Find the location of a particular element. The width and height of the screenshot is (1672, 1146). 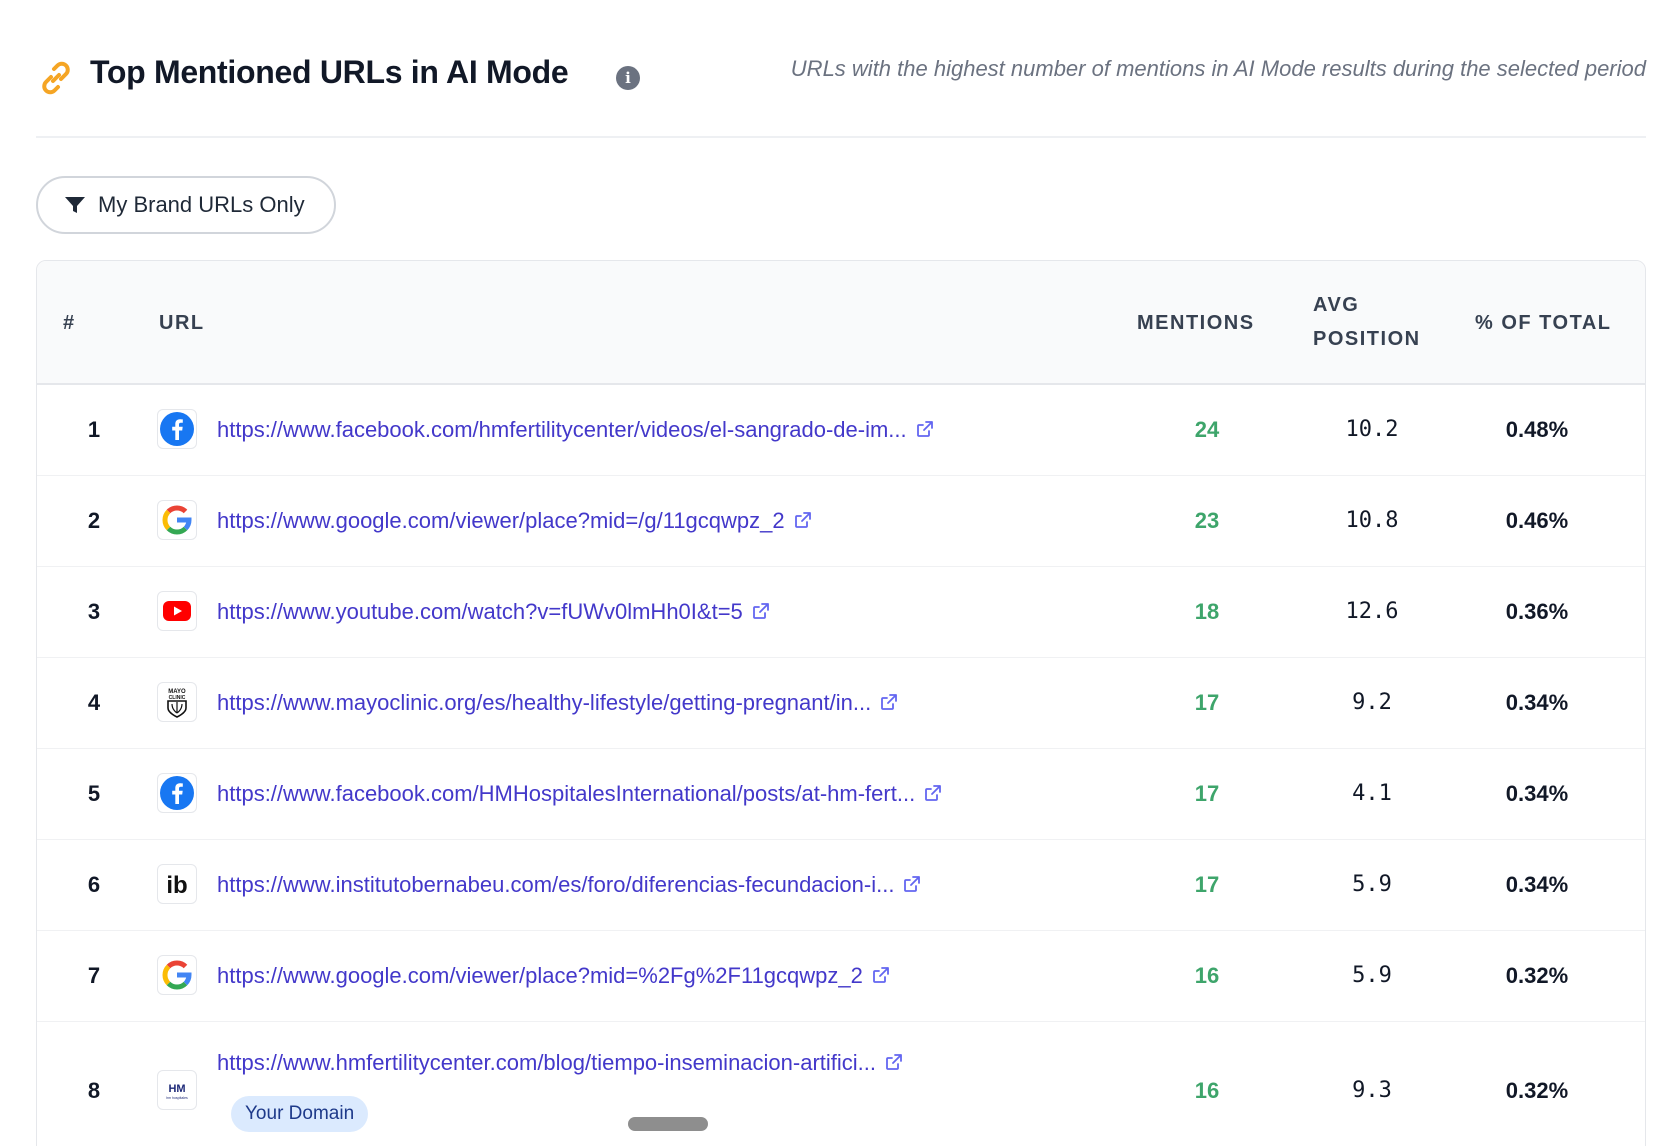

row-avg-position: 4.1 is located at coordinates (1372, 793).